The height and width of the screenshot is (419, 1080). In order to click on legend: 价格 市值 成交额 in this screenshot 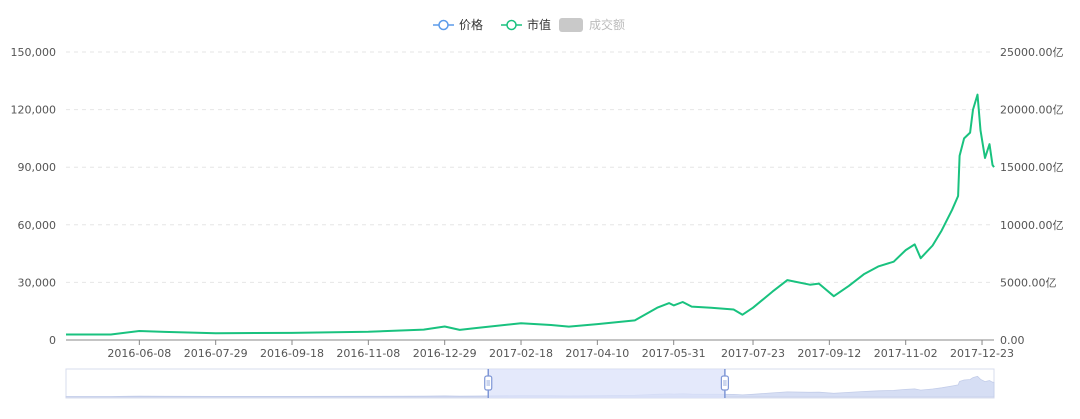, I will do `click(529, 24)`.